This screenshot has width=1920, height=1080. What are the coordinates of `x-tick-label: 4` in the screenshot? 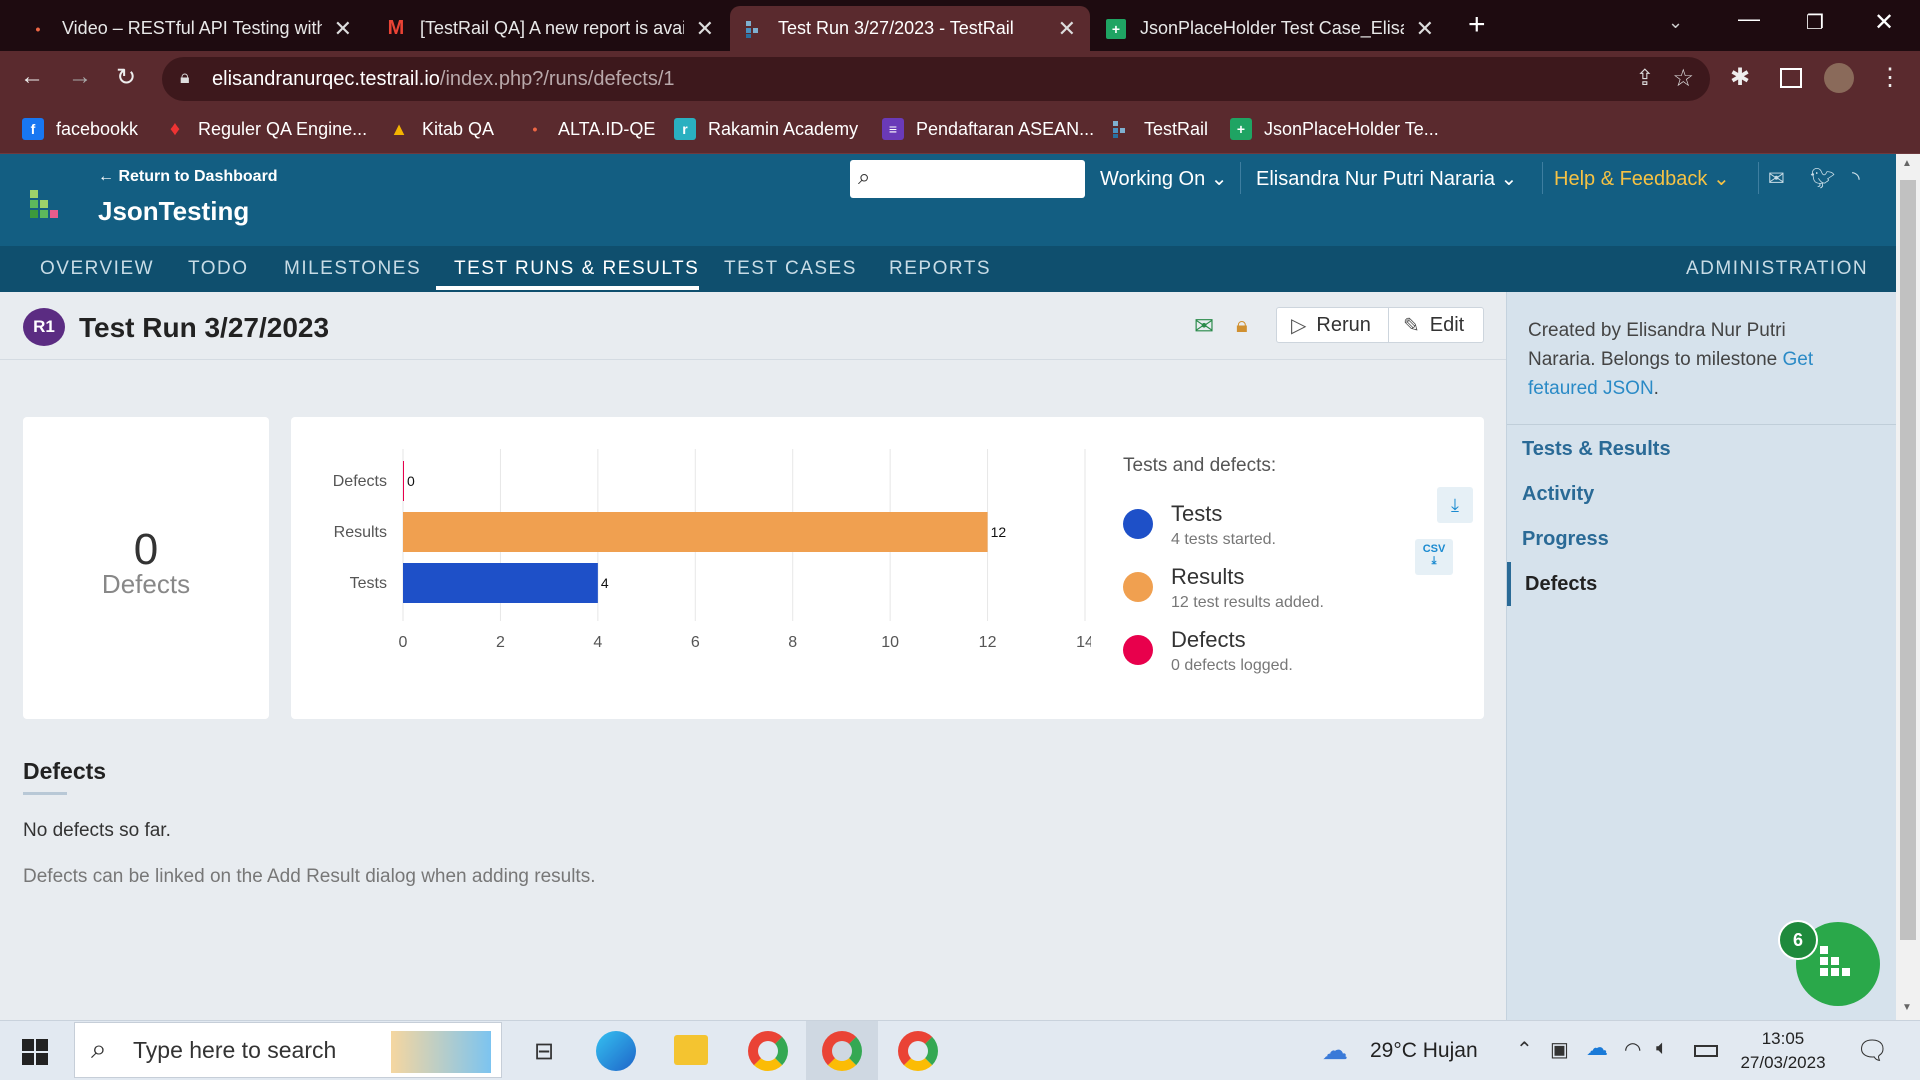 It's located at (597, 642).